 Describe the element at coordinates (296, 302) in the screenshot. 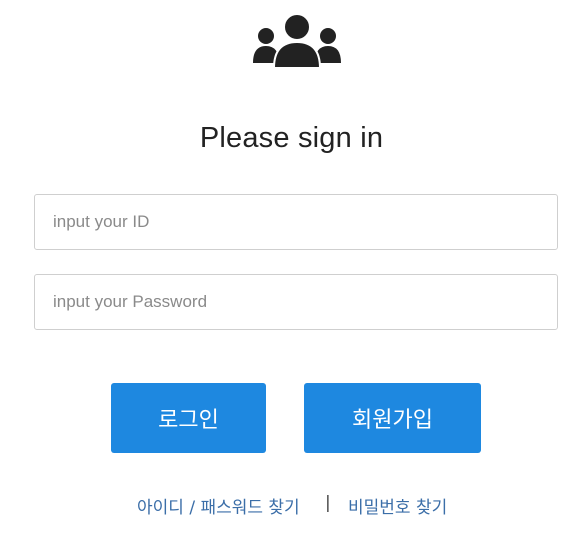

I see `password-input` at that location.